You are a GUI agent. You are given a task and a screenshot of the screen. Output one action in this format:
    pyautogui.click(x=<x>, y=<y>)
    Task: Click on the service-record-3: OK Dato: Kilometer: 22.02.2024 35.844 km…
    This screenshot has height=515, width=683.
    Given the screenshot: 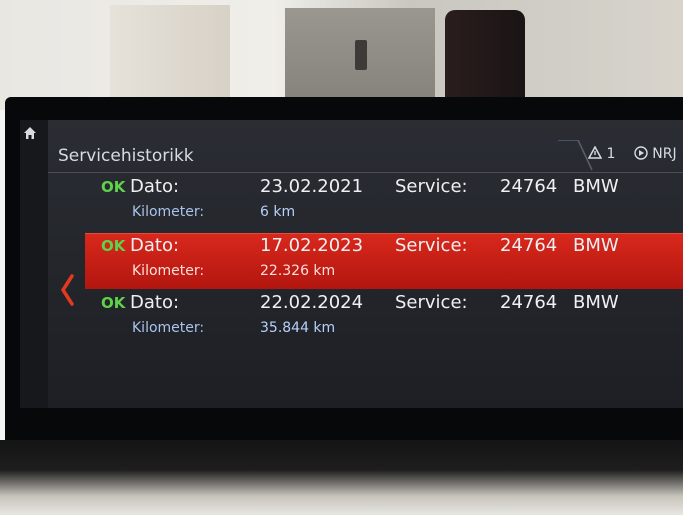 What is the action you would take?
    pyautogui.click(x=384, y=318)
    